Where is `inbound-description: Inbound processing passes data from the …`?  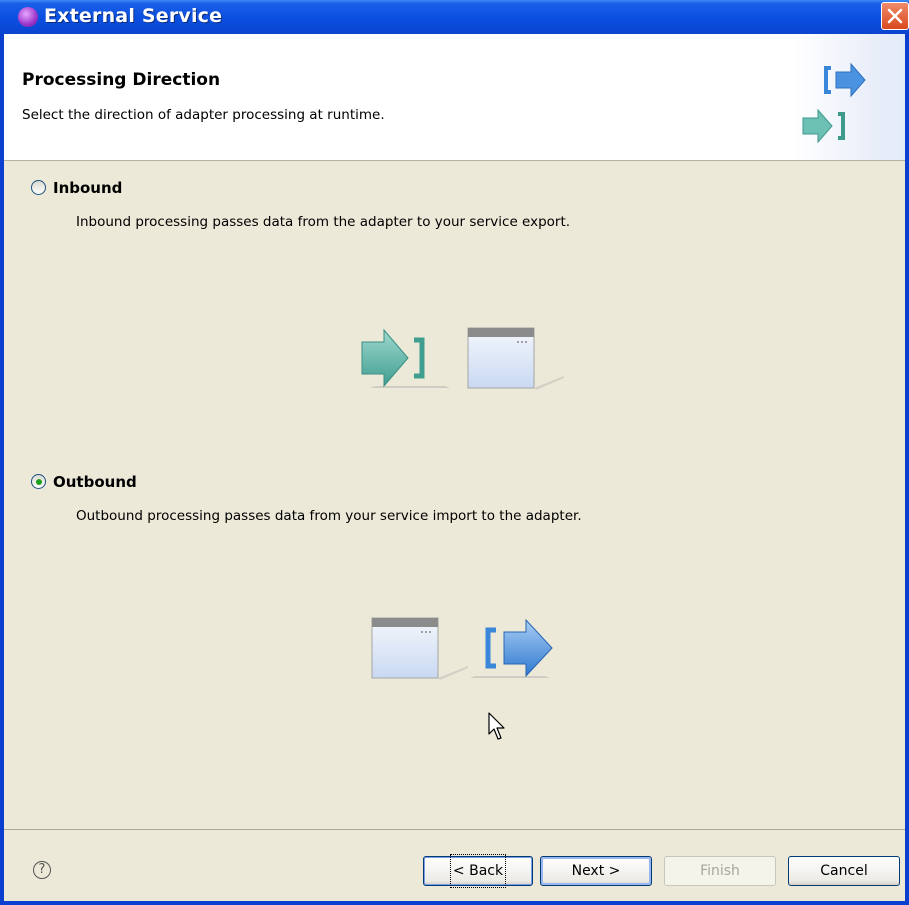
inbound-description: Inbound processing passes data from the … is located at coordinates (323, 222).